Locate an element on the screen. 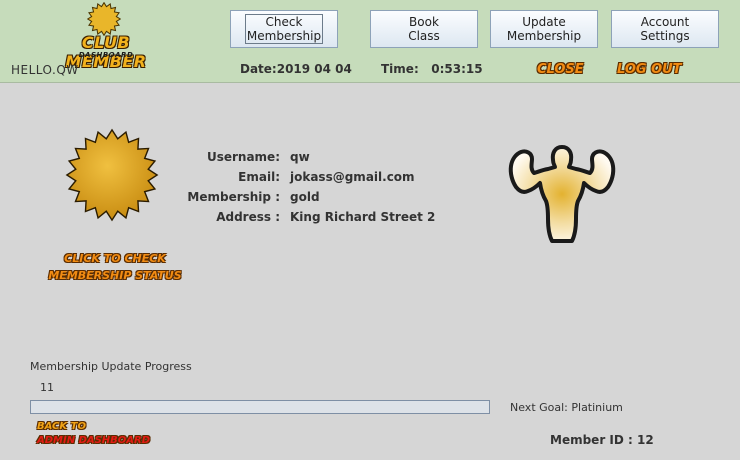  email-row: Email: jokass@gmail.com is located at coordinates (330, 180).